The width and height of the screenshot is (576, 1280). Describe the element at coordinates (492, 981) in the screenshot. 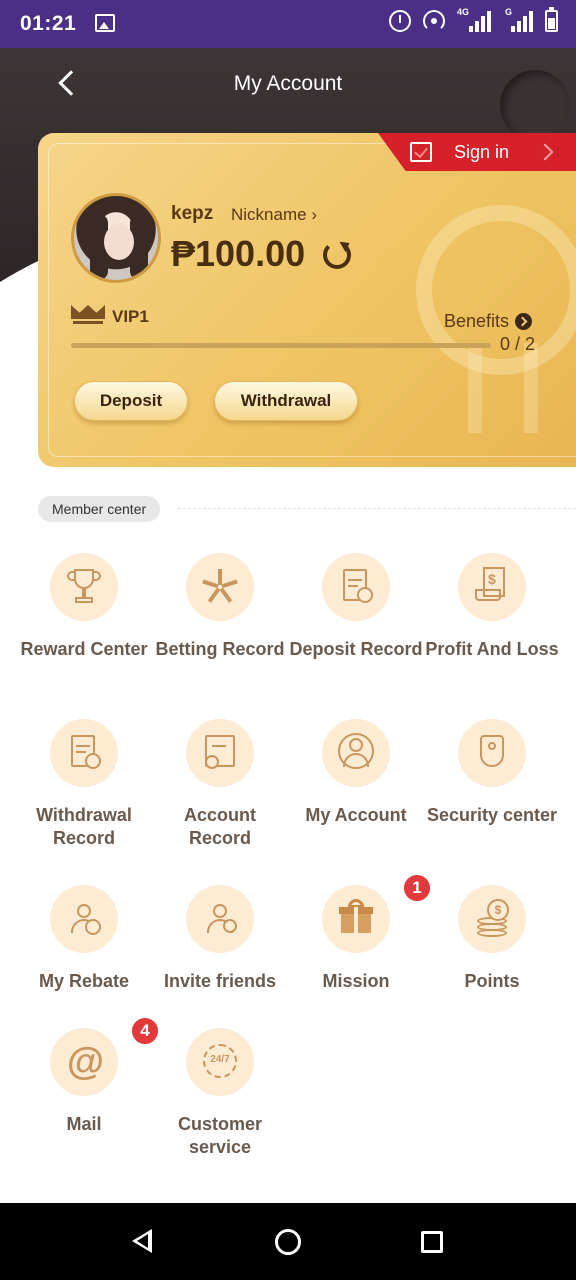

I see `menu-label: Points` at that location.